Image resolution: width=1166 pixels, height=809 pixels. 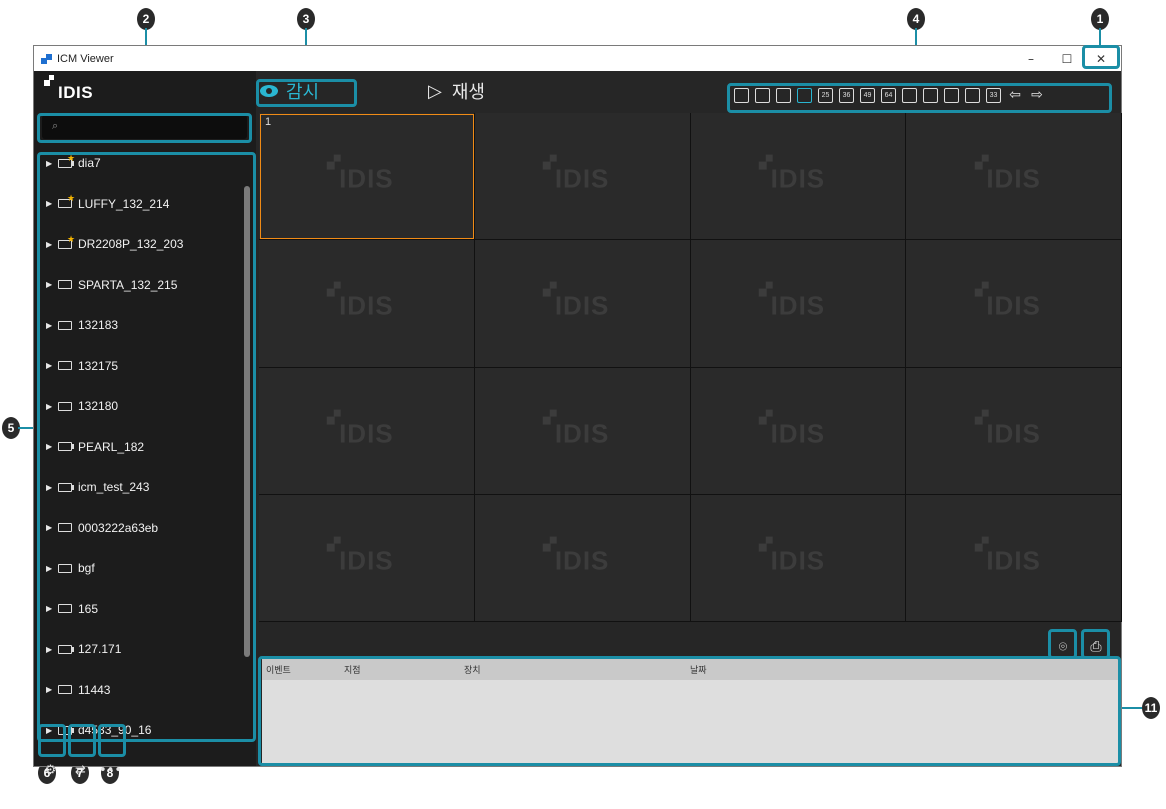 What do you see at coordinates (68, 89) in the screenshot?
I see `brand-logo: IDIS` at bounding box center [68, 89].